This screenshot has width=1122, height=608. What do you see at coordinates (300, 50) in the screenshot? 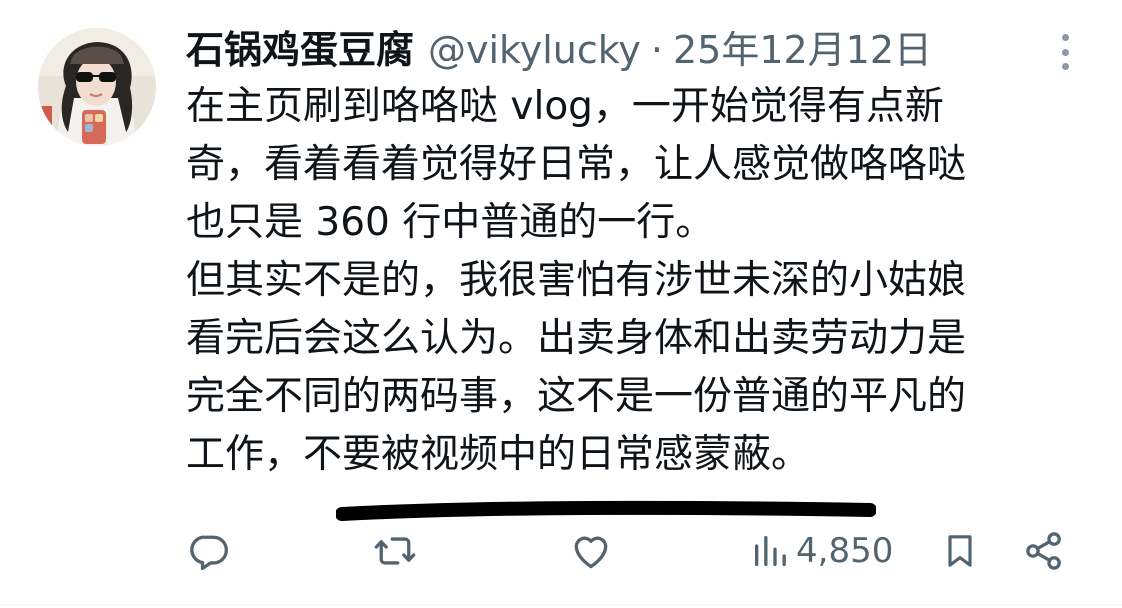
I see `display-name: 石锅鸡蛋豆腐` at bounding box center [300, 50].